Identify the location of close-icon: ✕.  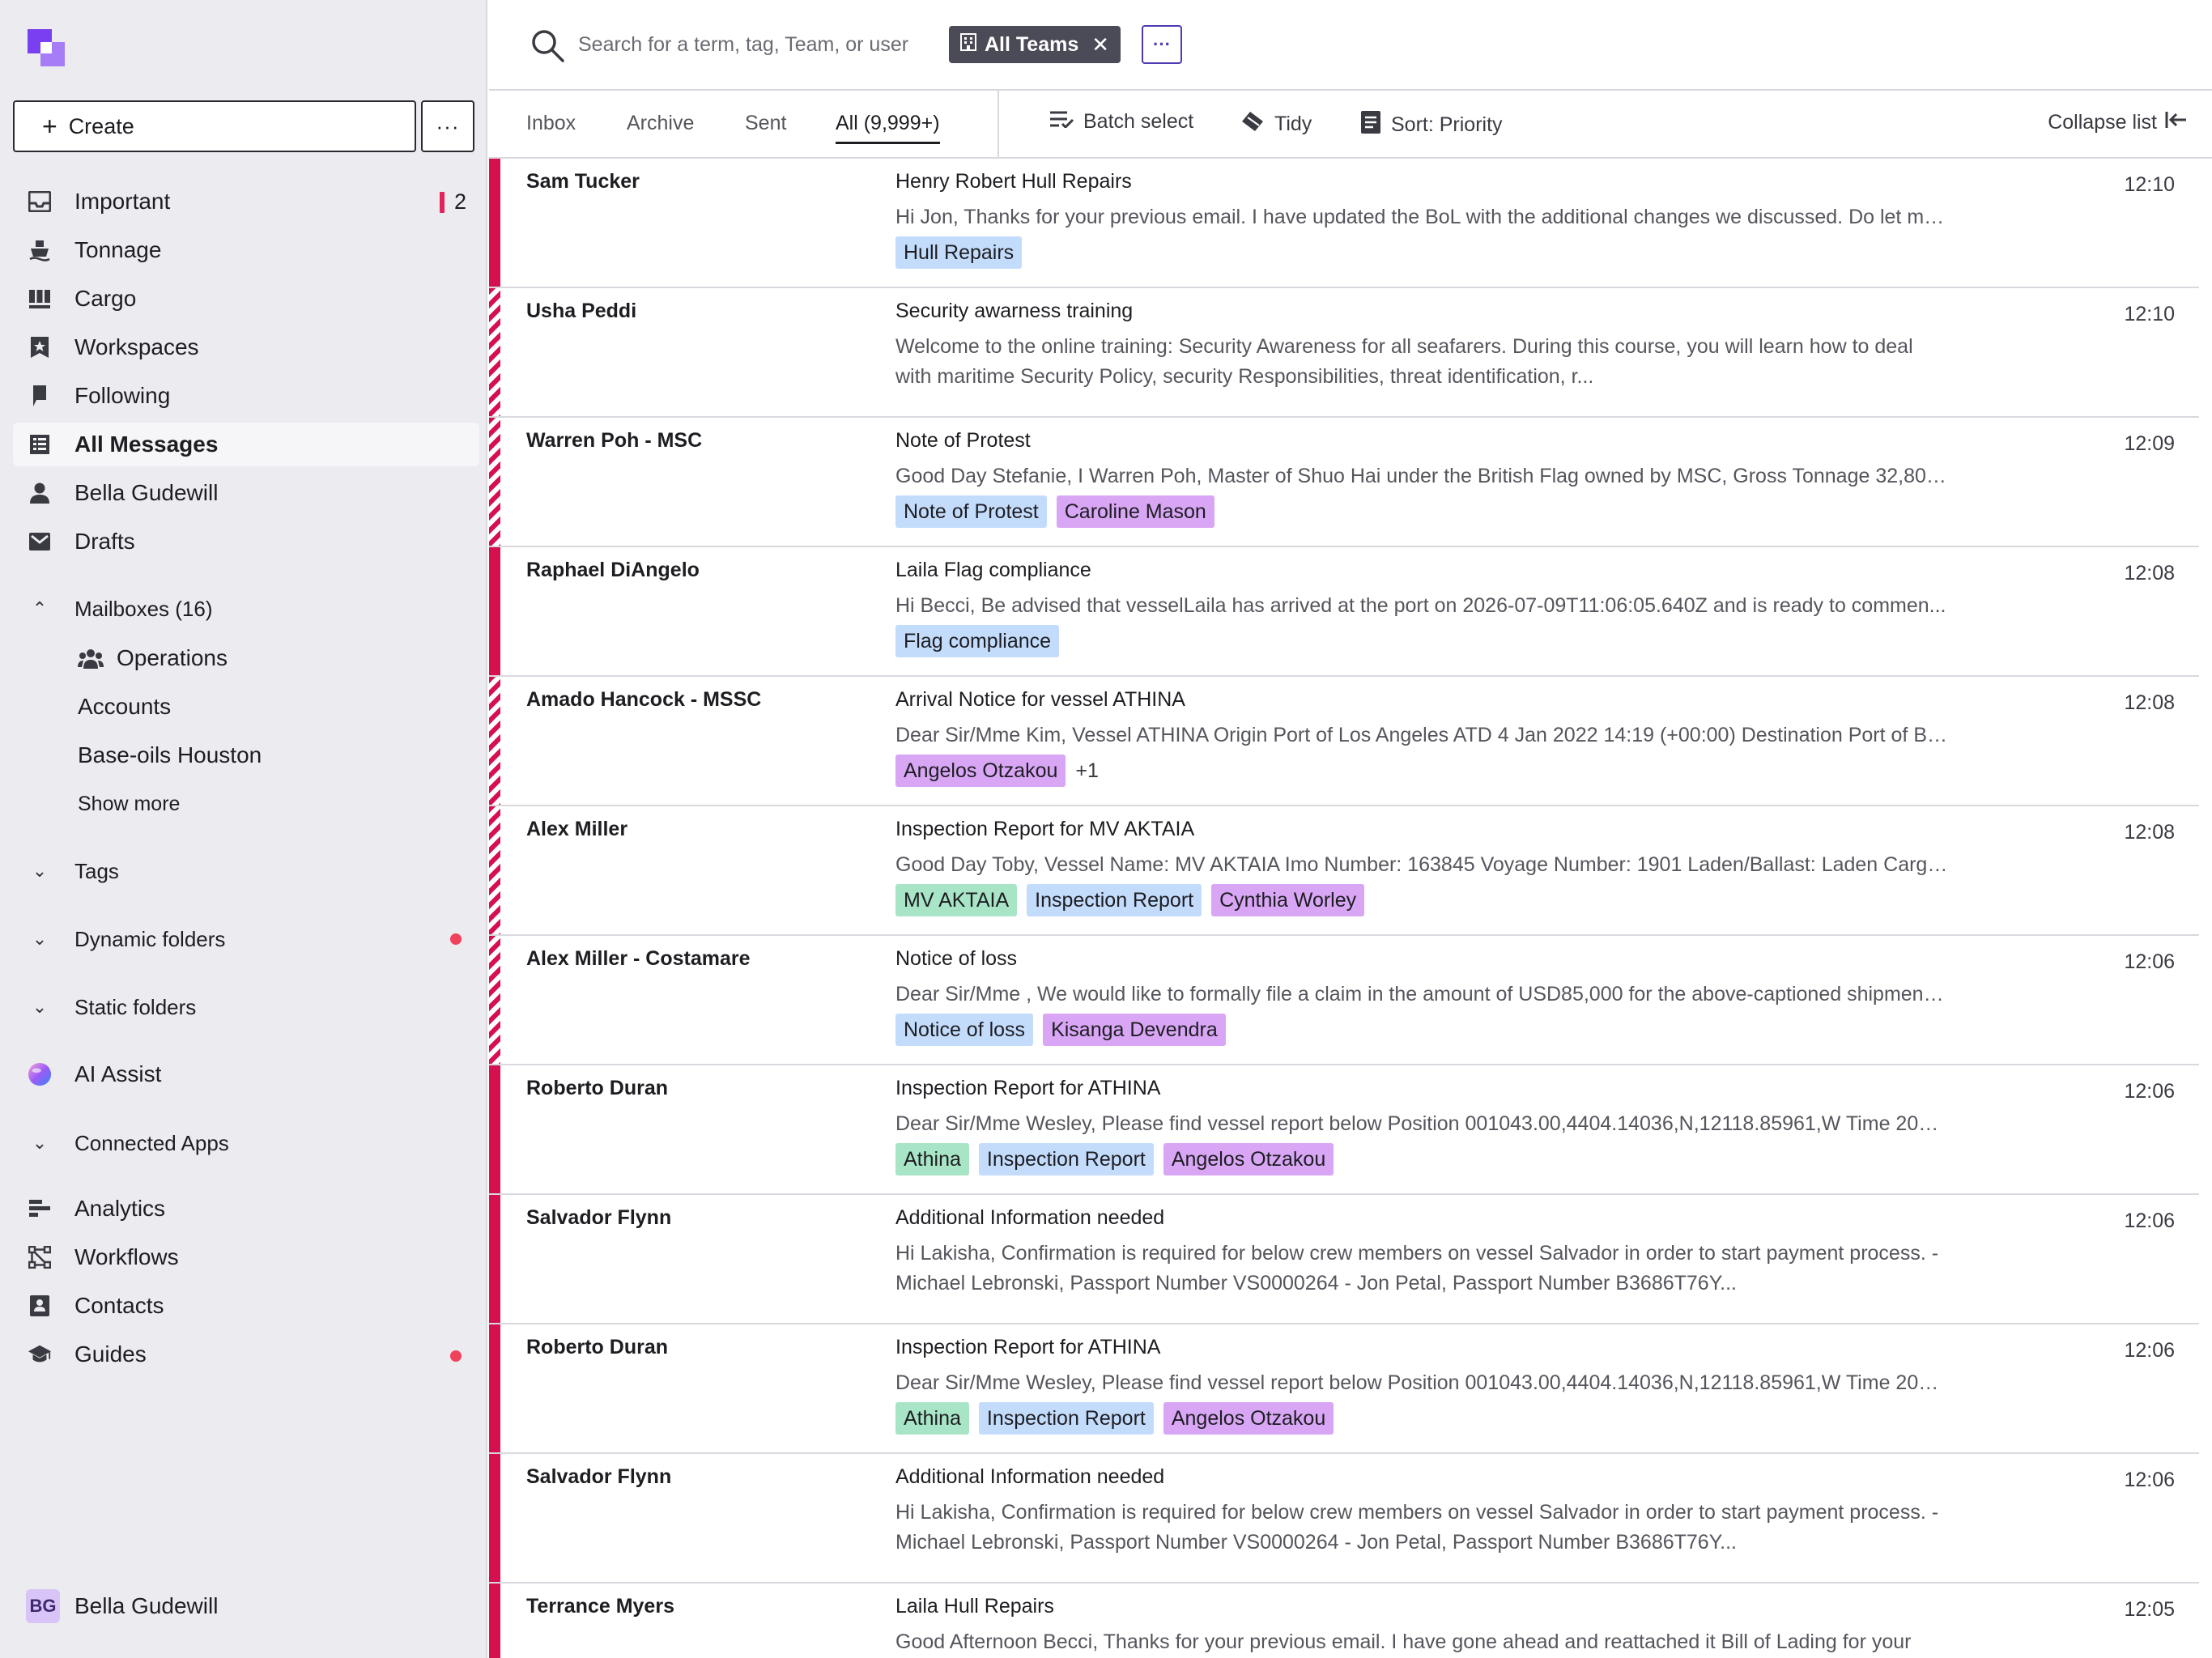
(1100, 44).